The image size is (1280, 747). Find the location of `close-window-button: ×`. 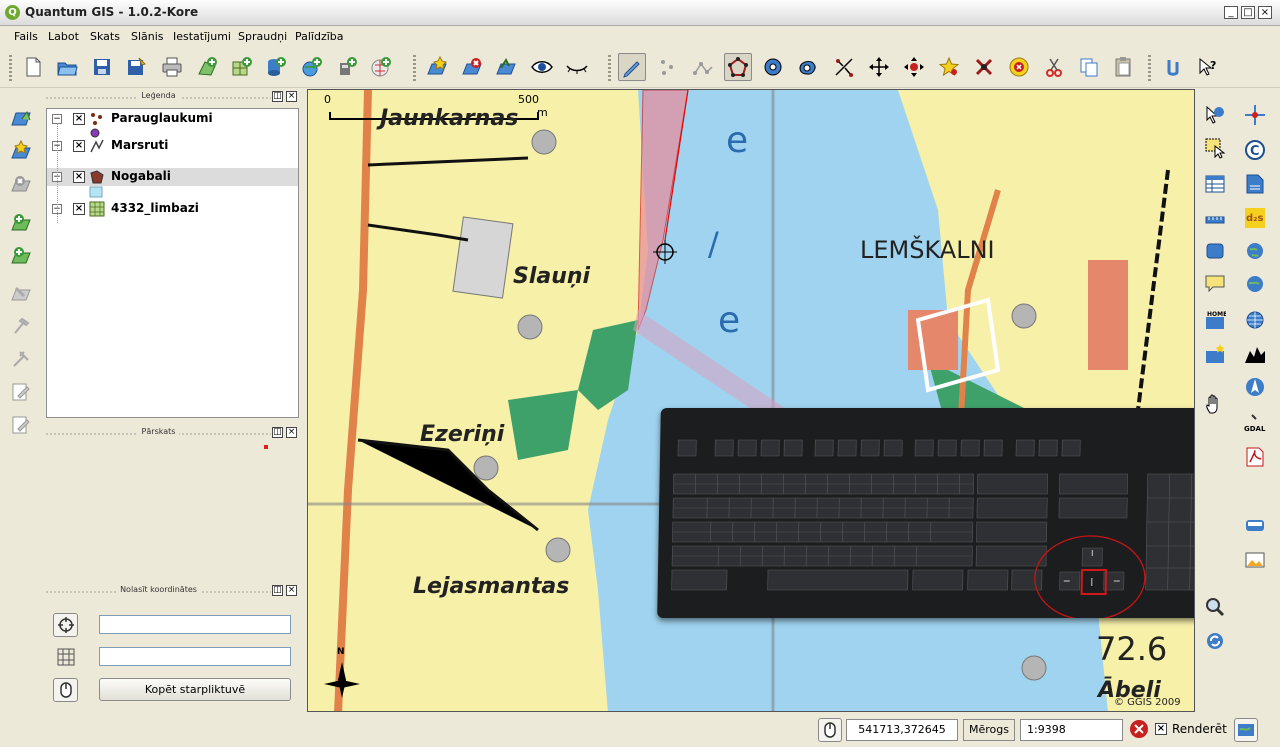

close-window-button: × is located at coordinates (1265, 12).